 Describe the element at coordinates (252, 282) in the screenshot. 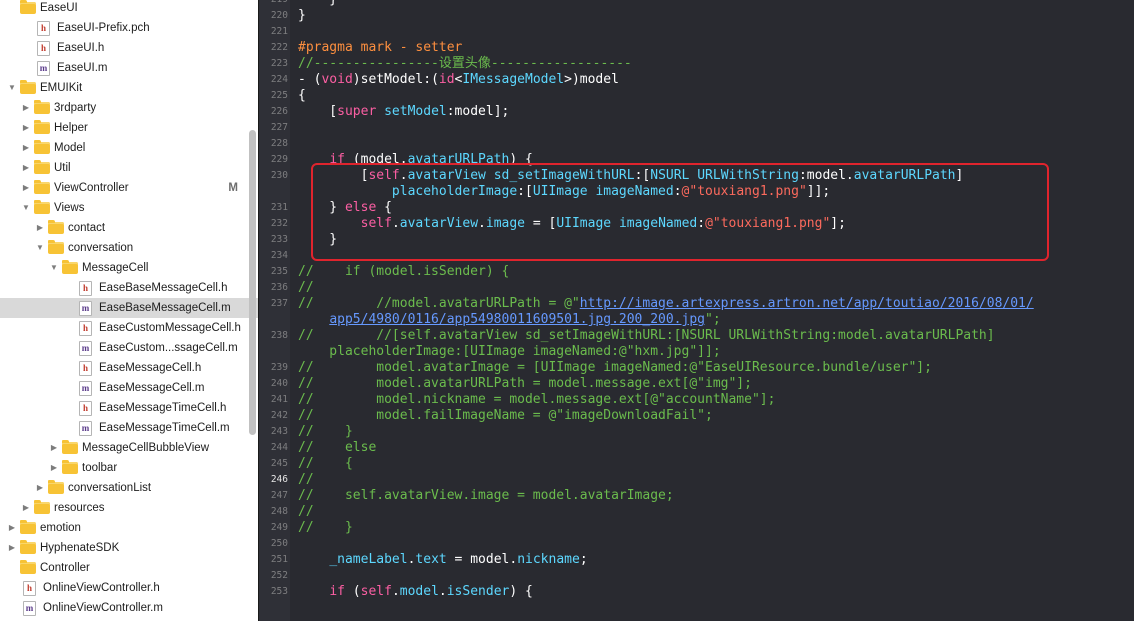

I see `navigator-scrollbar` at that location.